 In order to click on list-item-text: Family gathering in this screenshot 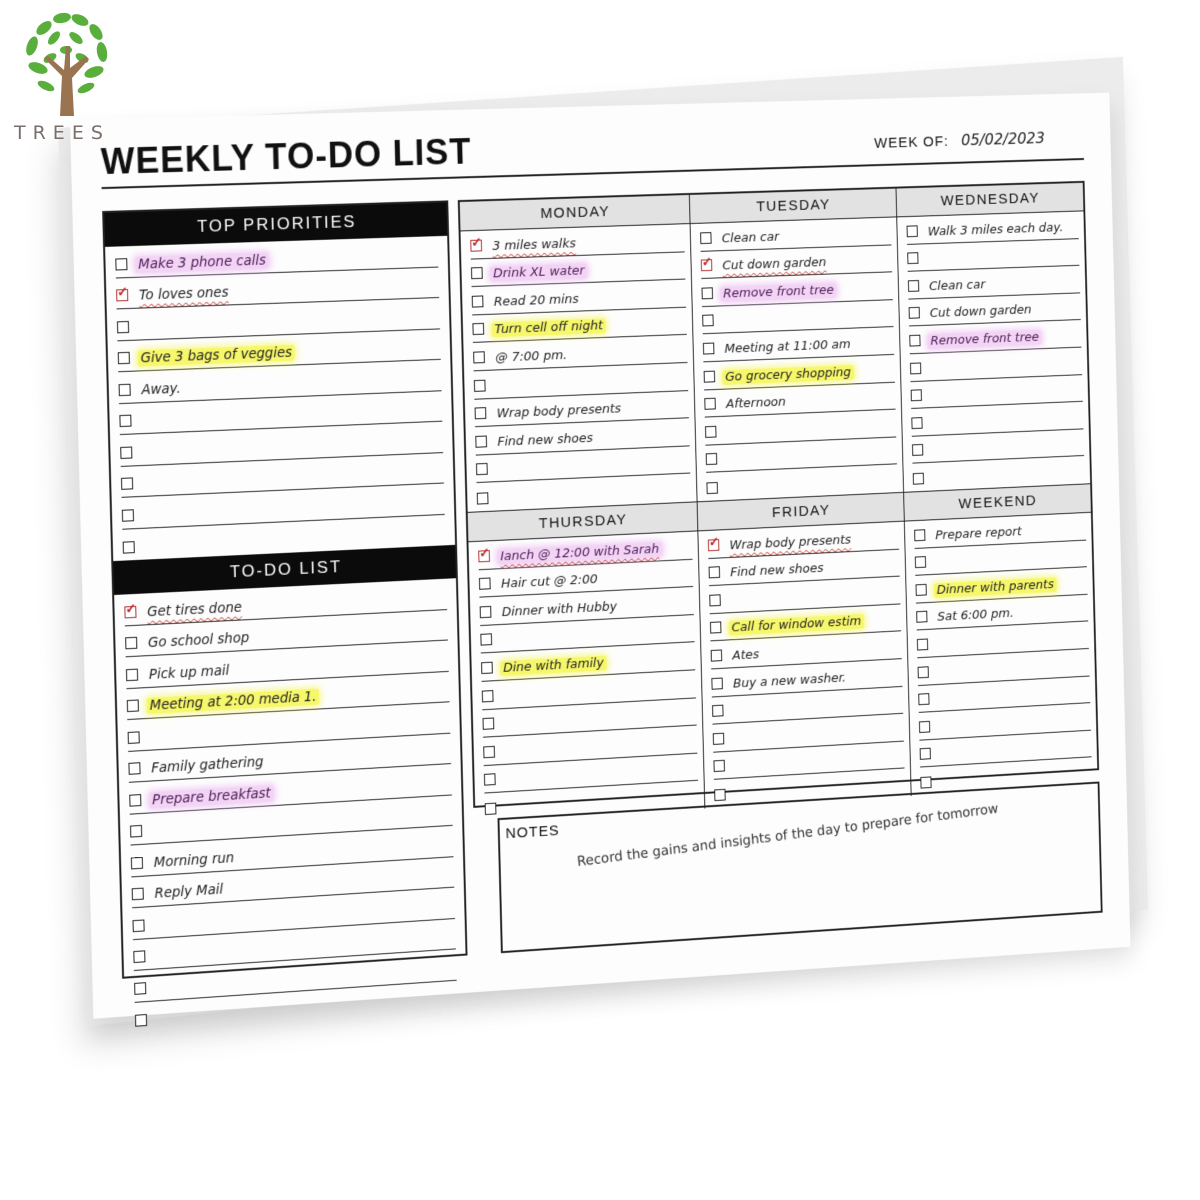, I will do `click(207, 765)`.